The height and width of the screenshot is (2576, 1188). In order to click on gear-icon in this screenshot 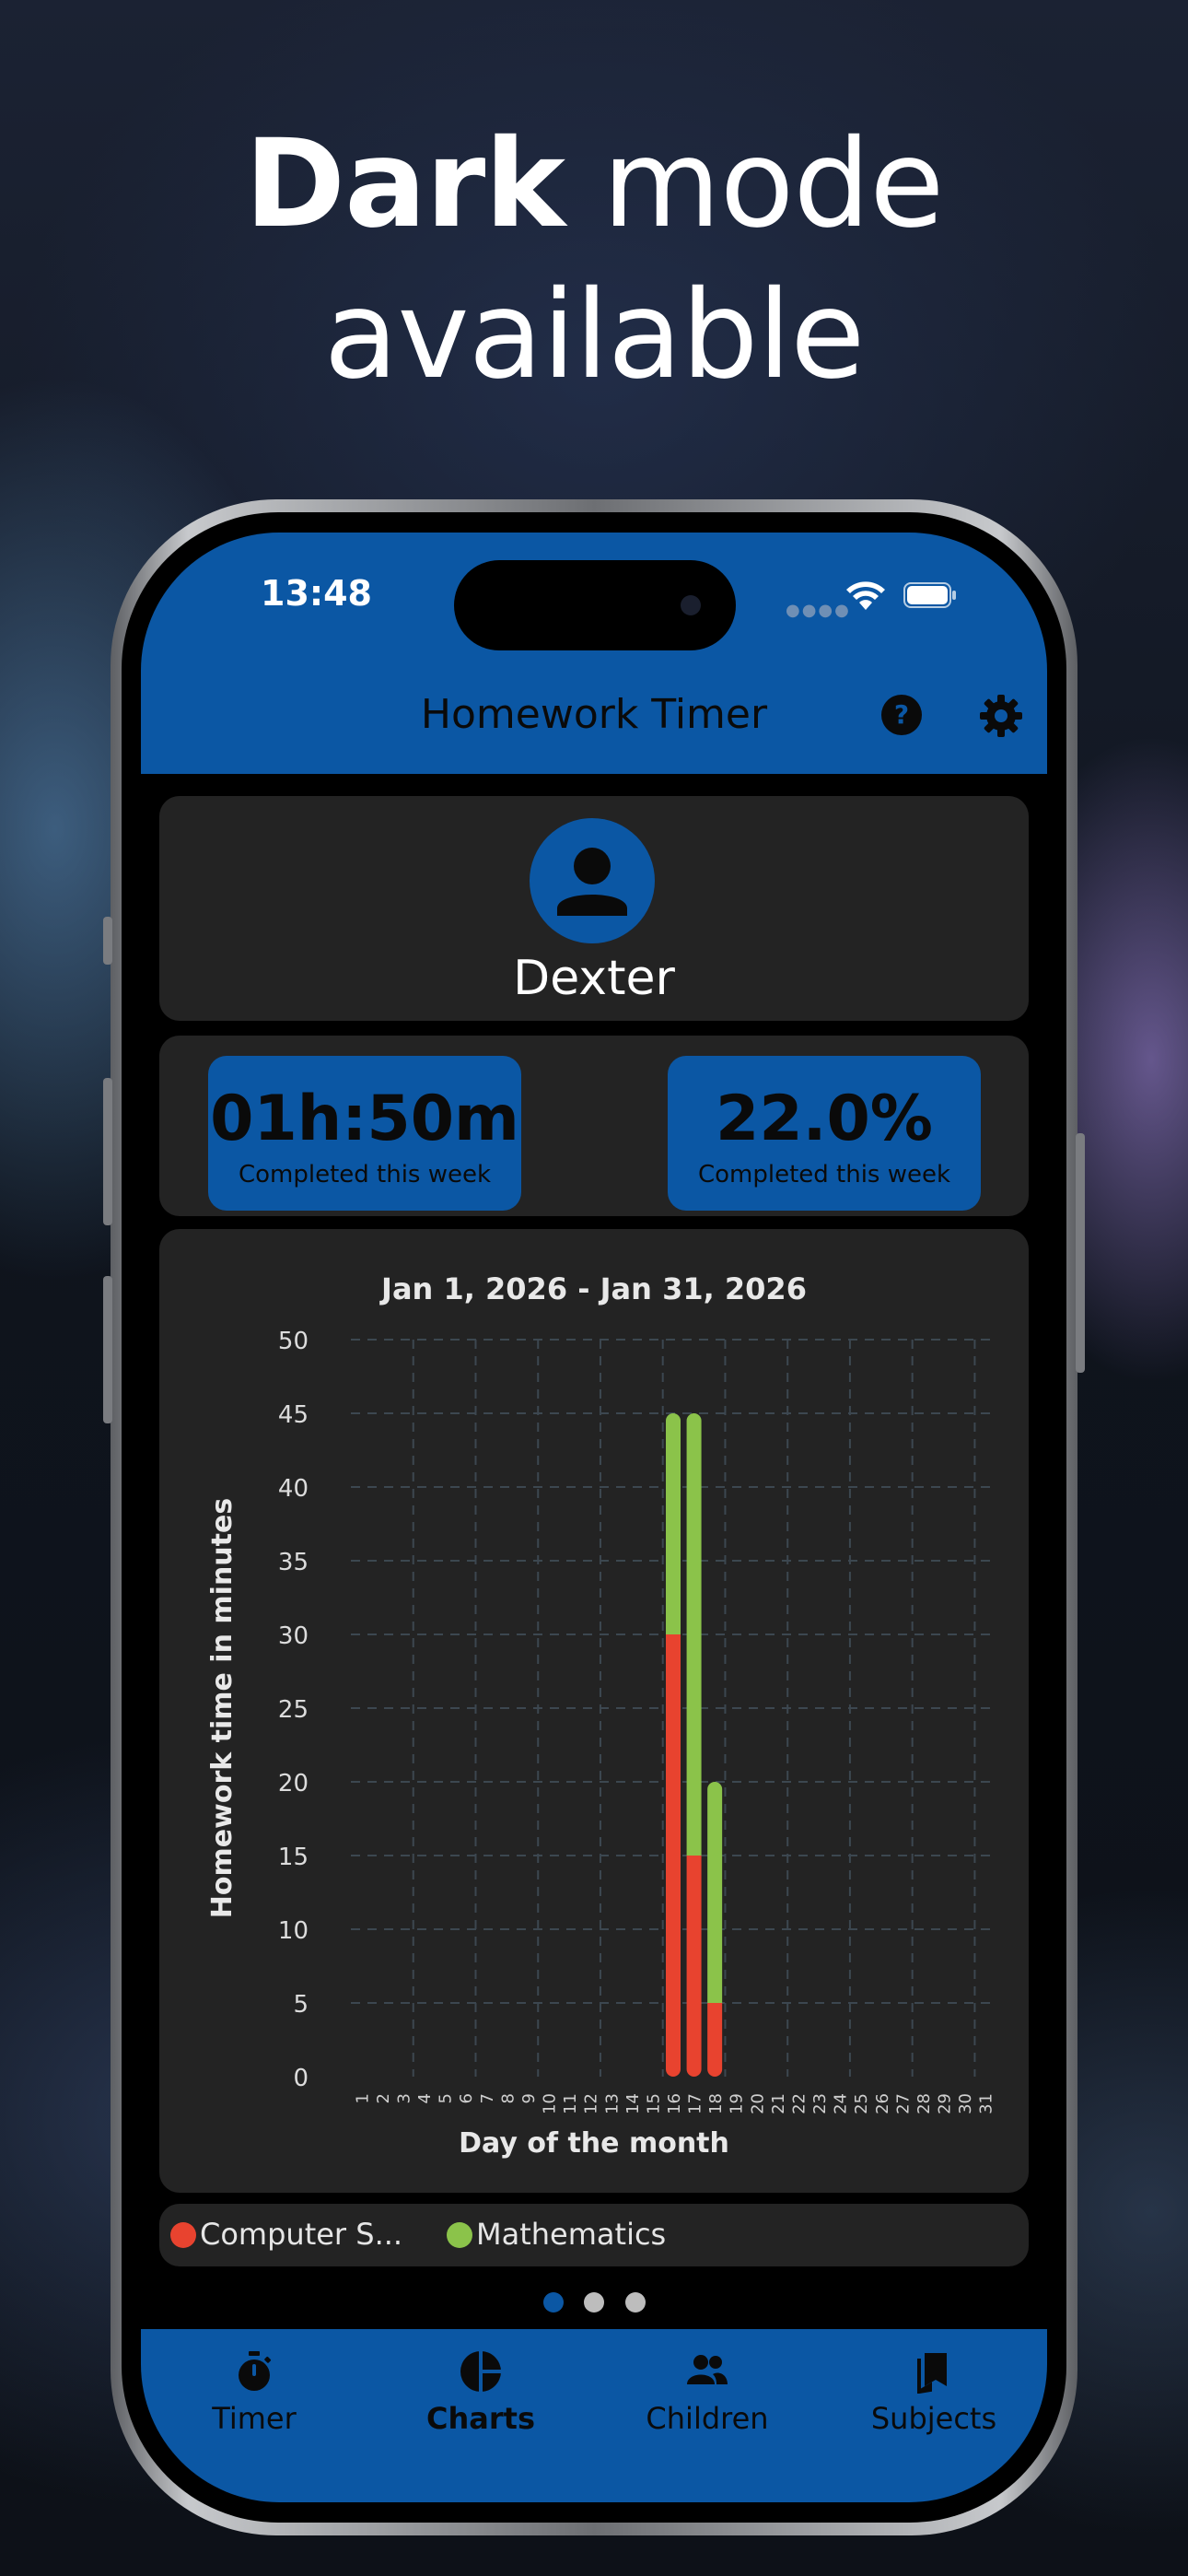, I will do `click(1001, 716)`.